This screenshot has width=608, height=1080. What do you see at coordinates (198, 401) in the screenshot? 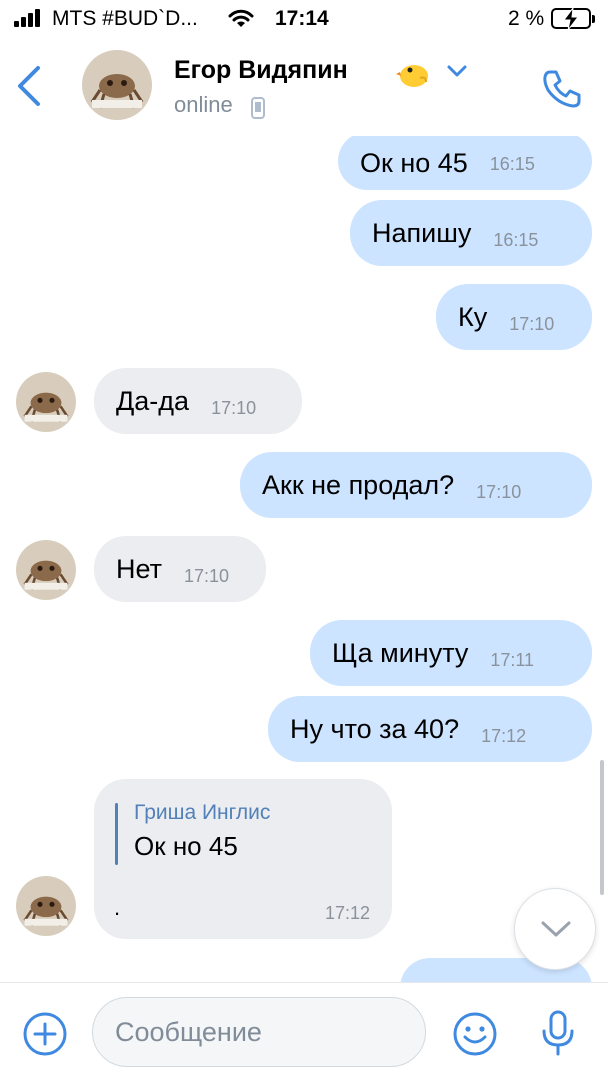
I see `incoming-message: Да-да 17:10` at bounding box center [198, 401].